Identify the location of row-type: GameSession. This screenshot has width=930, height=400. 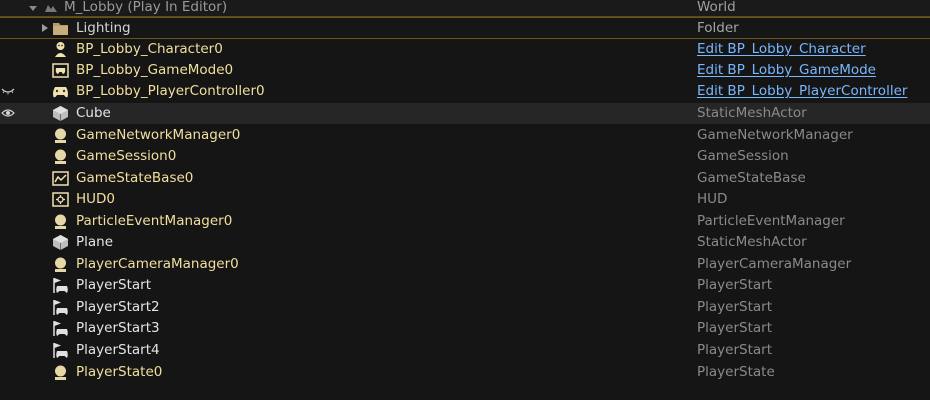
(743, 156).